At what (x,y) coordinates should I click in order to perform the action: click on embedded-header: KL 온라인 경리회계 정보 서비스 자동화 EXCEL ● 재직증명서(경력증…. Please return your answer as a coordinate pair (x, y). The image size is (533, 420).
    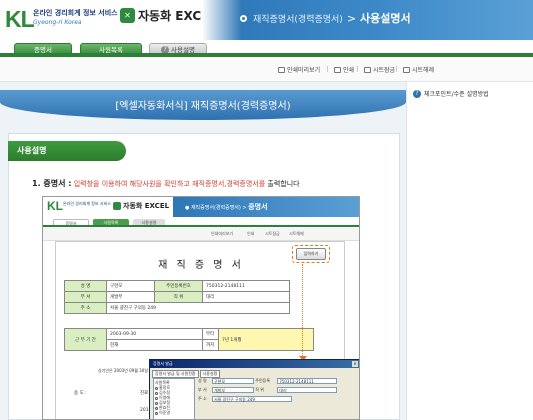
    Looking at the image, I should click on (201, 207).